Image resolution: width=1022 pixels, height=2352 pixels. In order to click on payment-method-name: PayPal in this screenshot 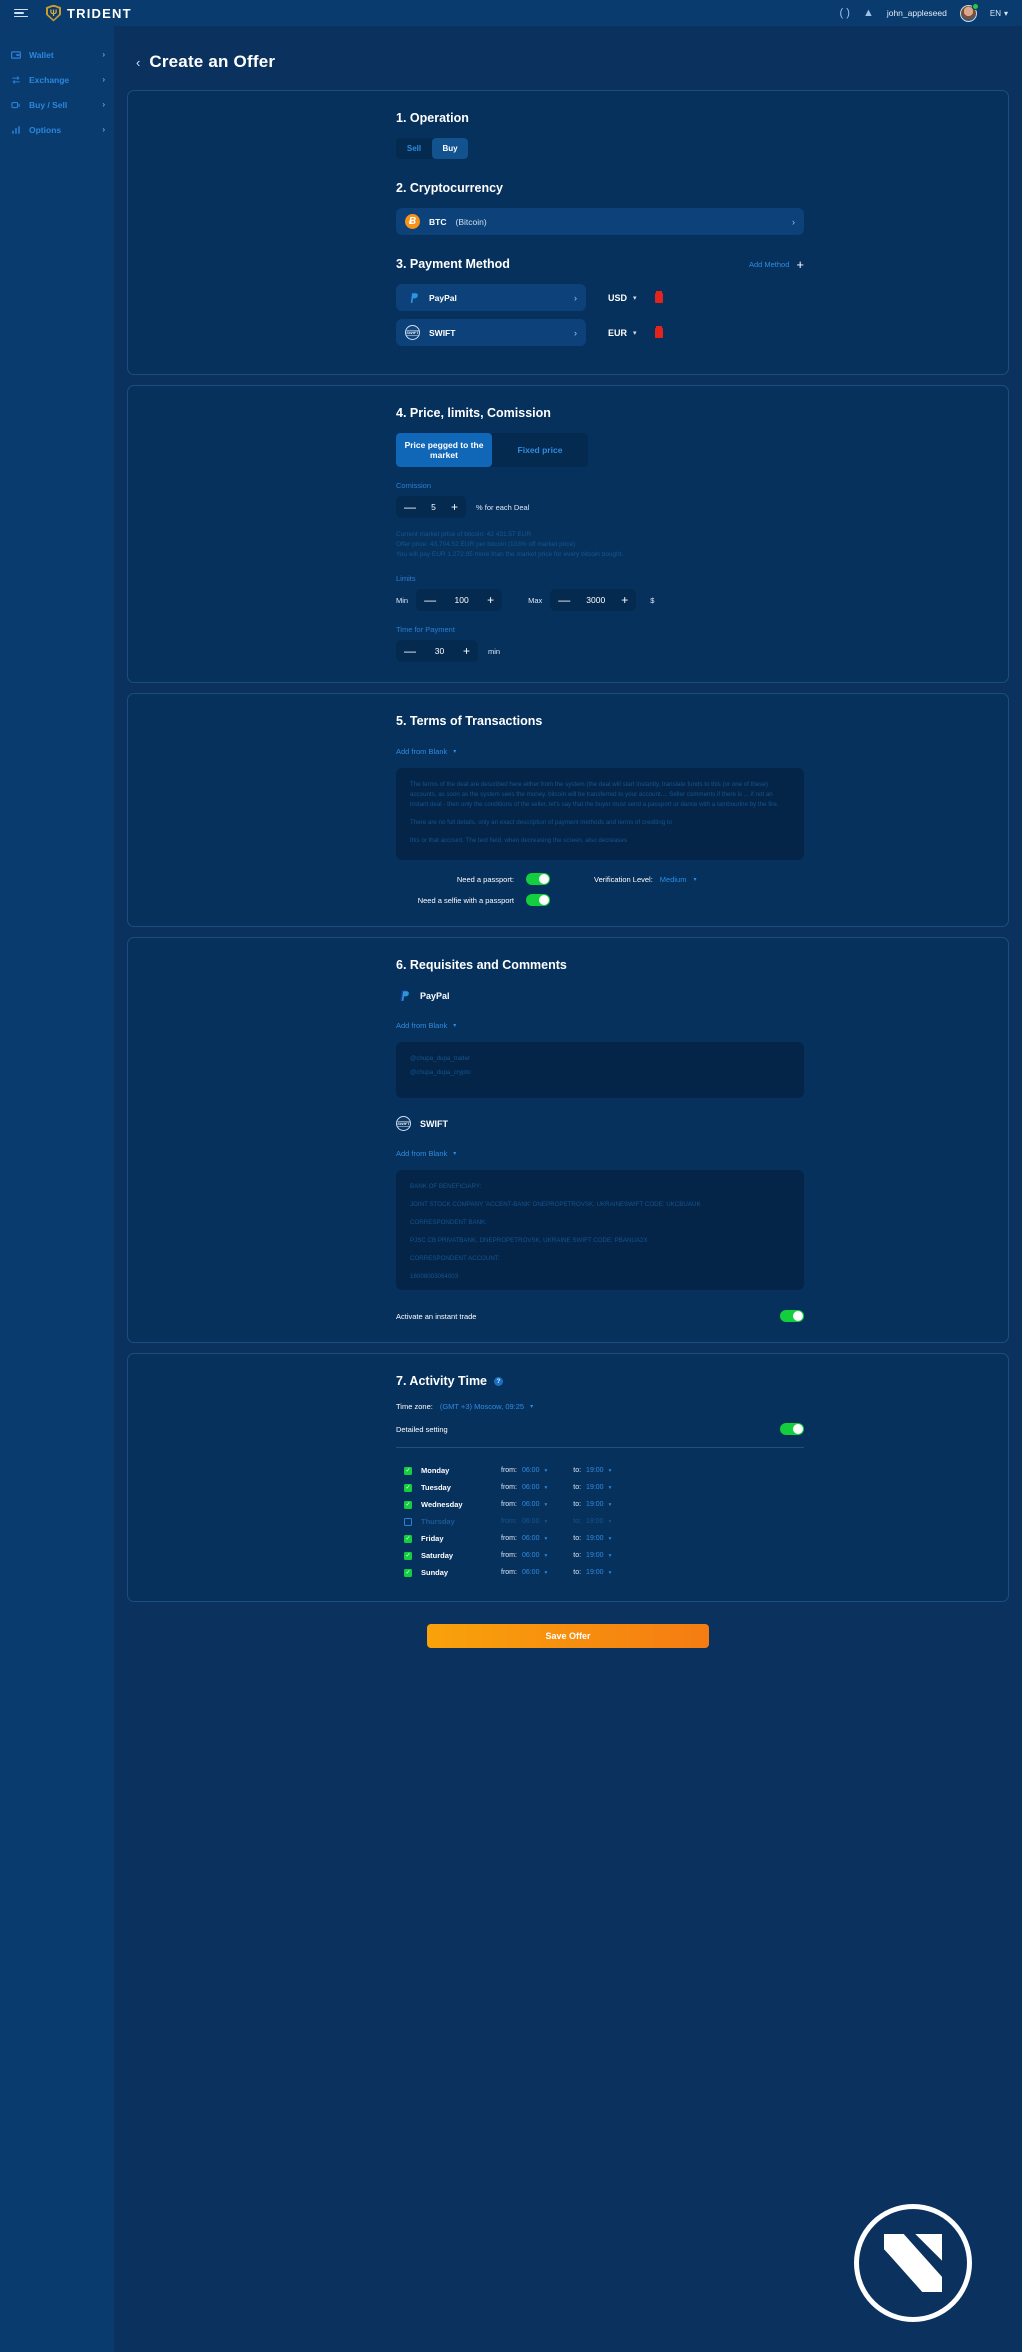, I will do `click(443, 297)`.